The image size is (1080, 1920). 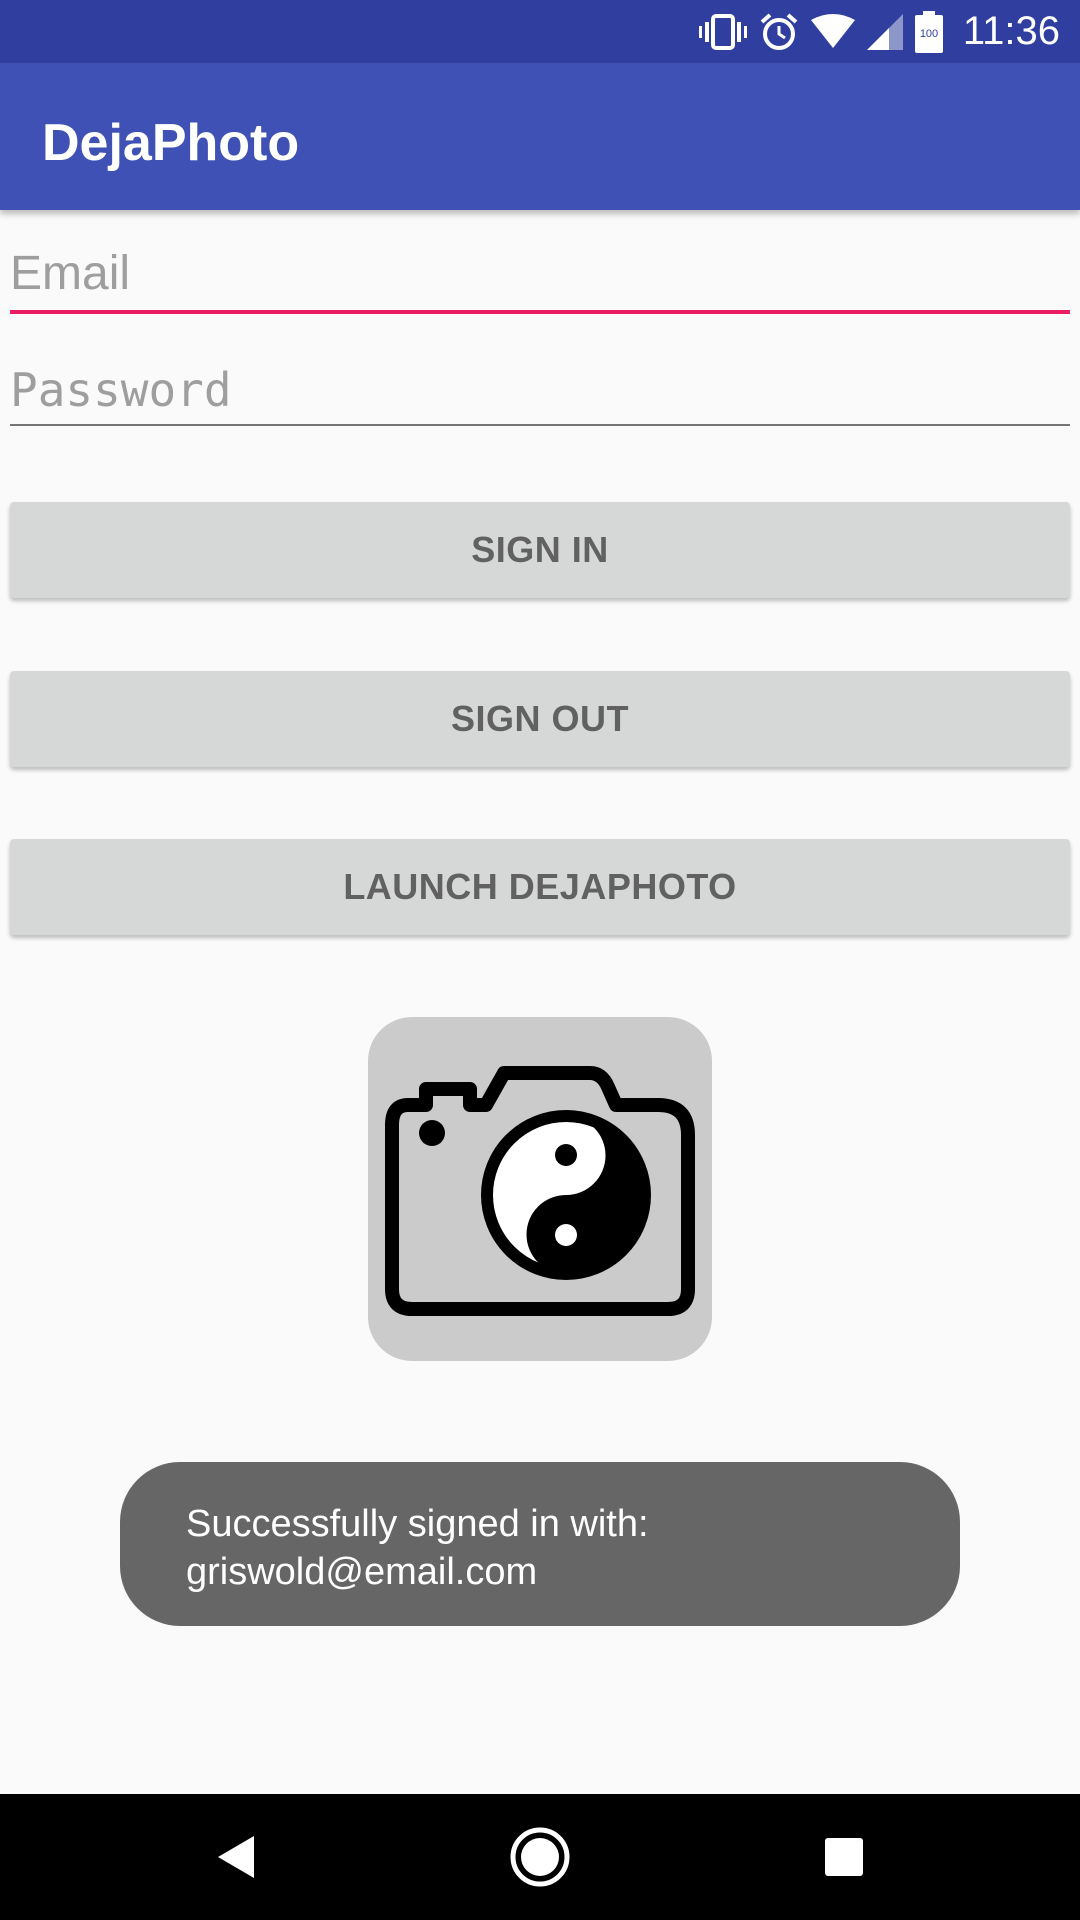 I want to click on sign-in-label: SIGN IN, so click(x=540, y=549).